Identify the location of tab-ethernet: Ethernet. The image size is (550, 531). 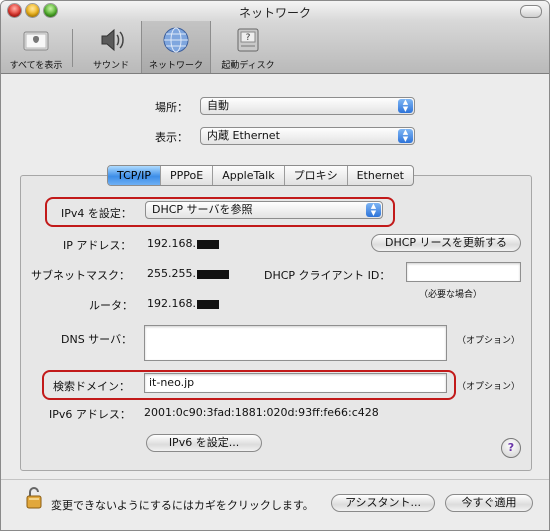
(379, 175).